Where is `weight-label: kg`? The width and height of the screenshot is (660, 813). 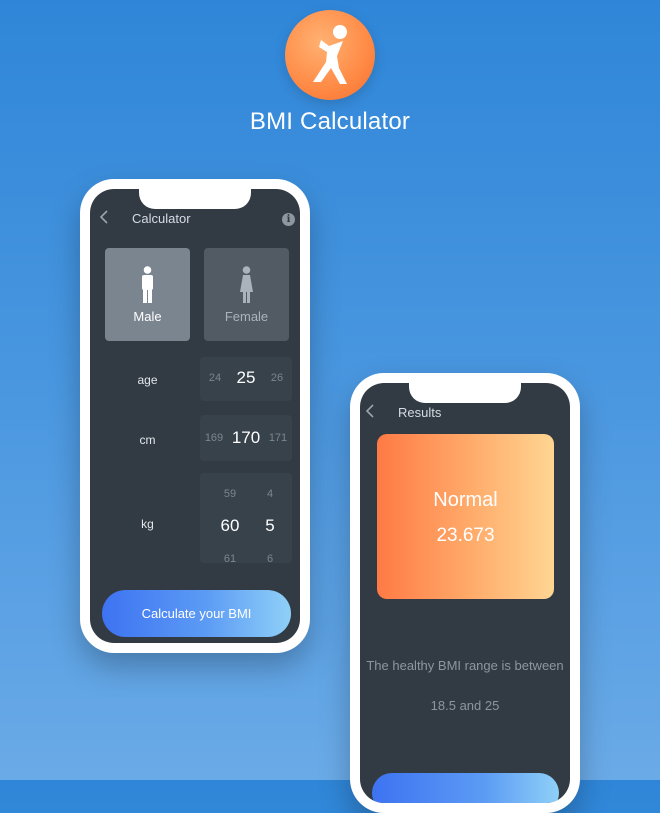 weight-label: kg is located at coordinates (147, 524).